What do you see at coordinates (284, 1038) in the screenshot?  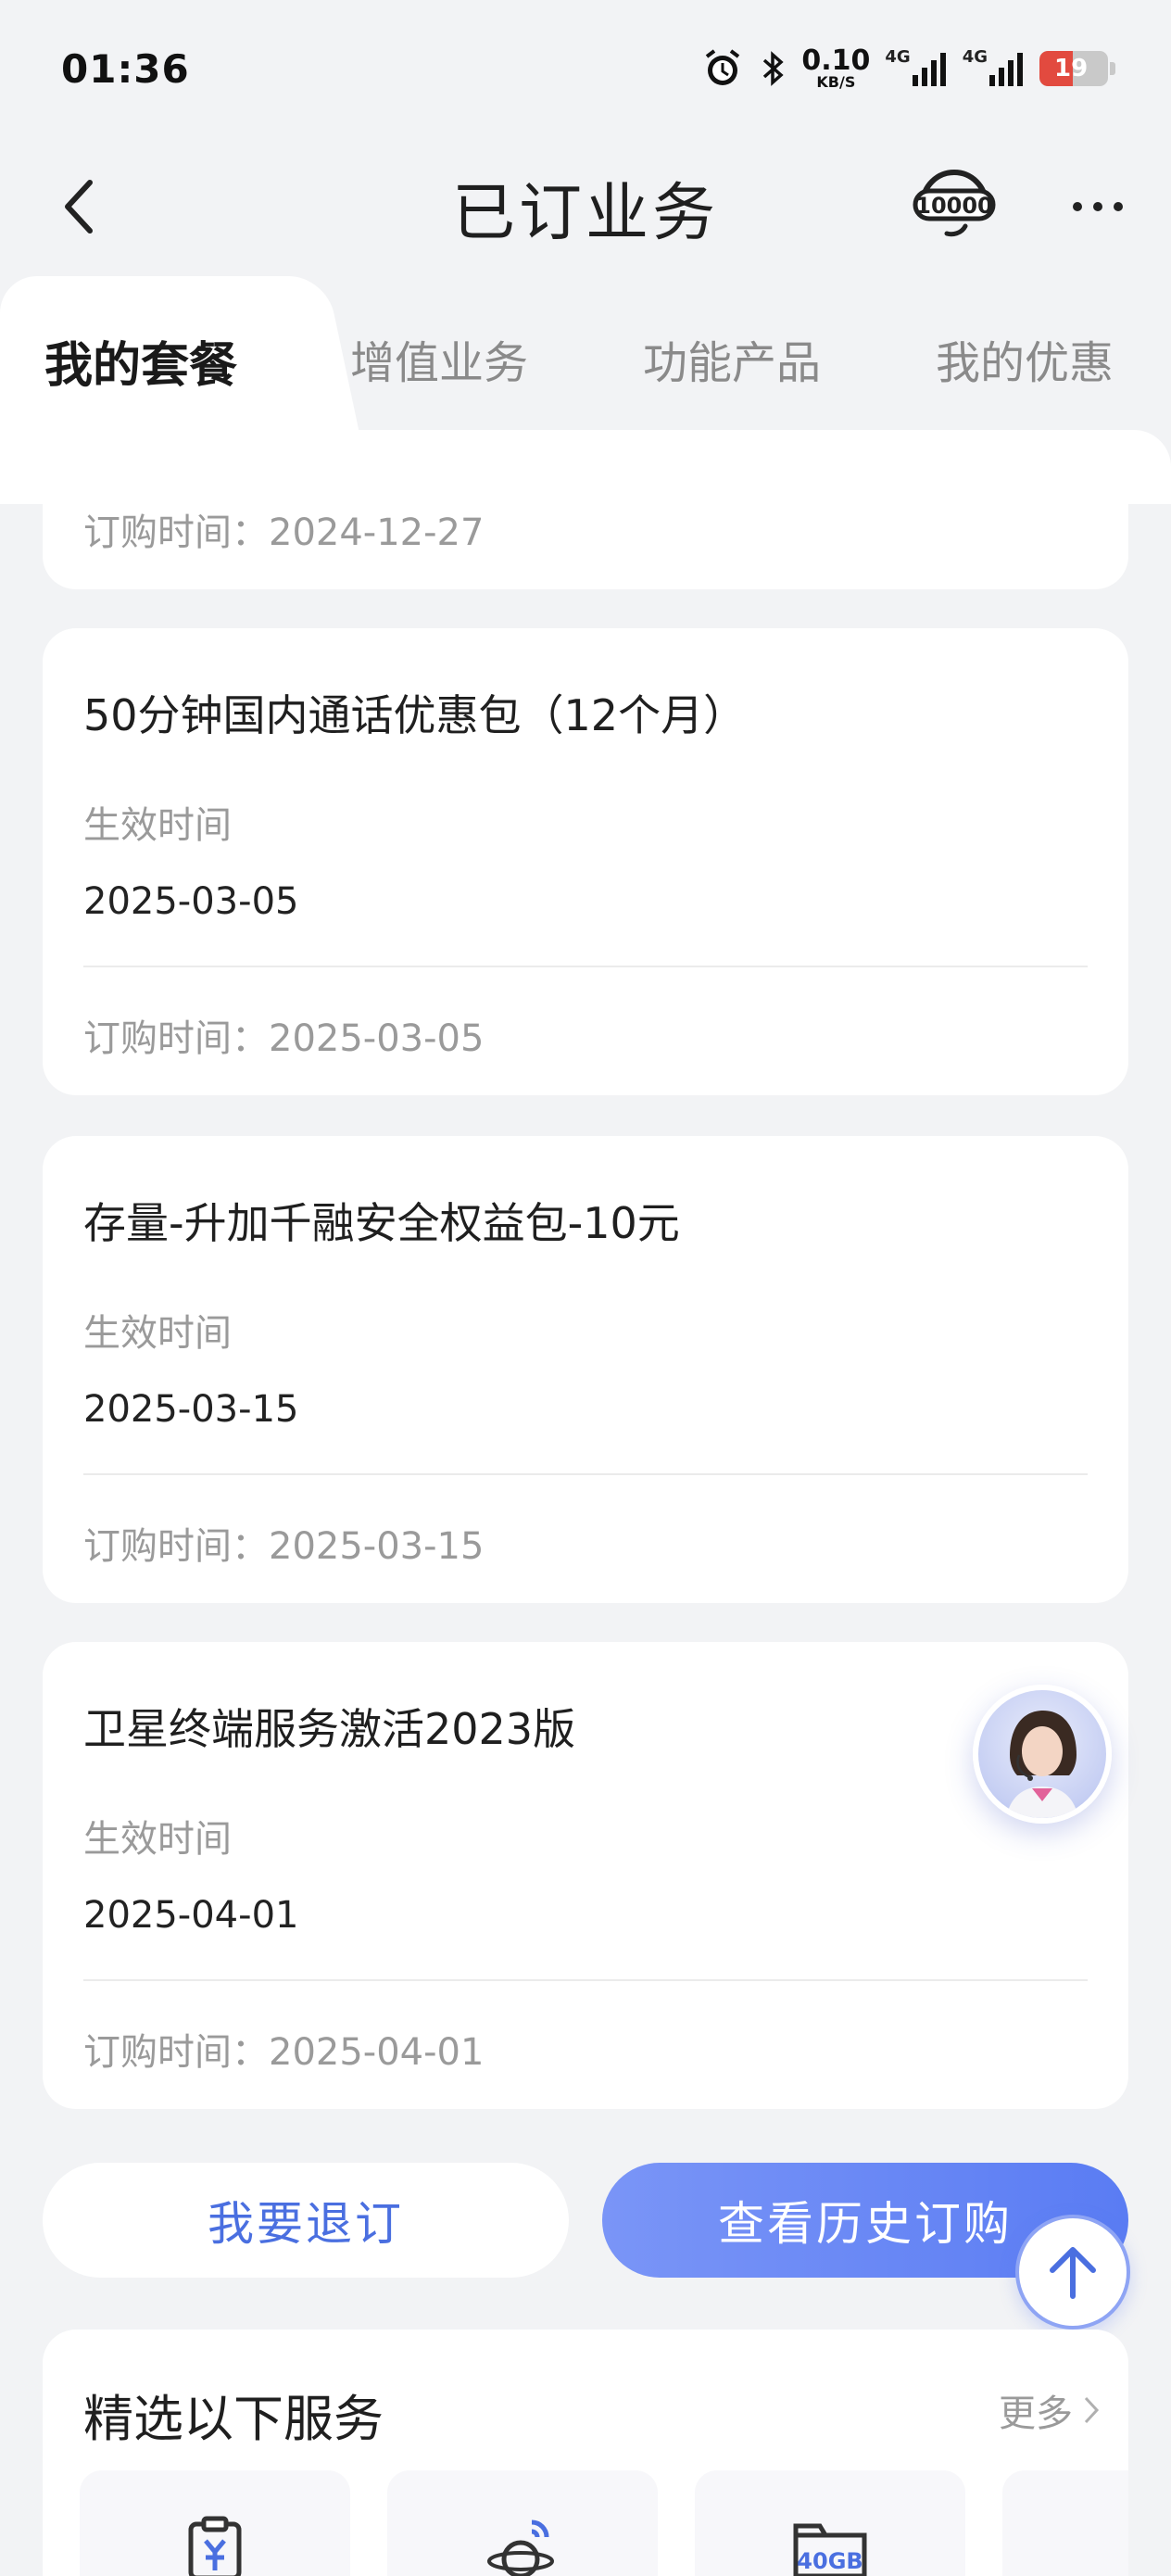 I see `order-time: 订购时间：2025-03-05` at bounding box center [284, 1038].